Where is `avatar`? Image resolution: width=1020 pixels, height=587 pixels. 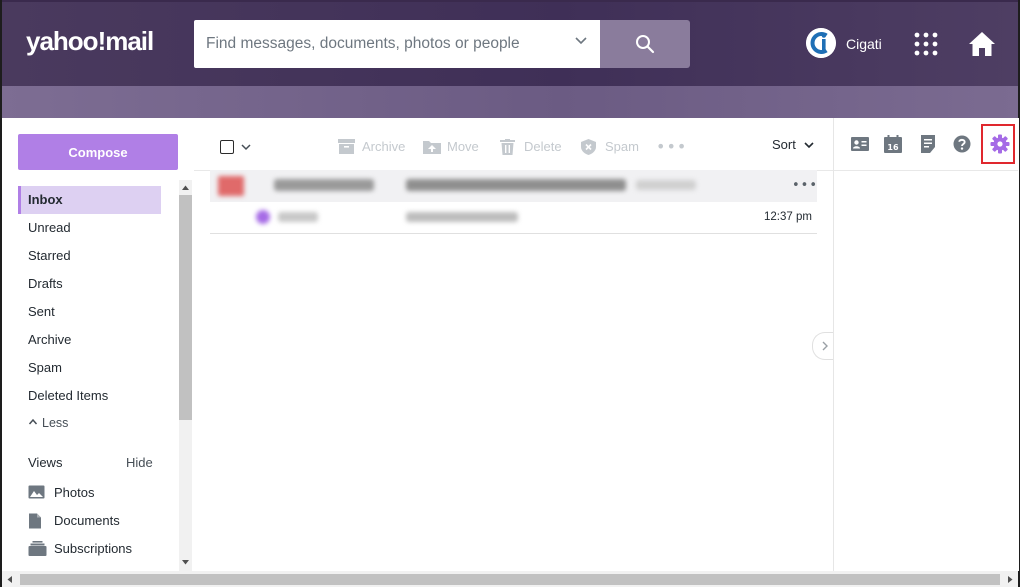 avatar is located at coordinates (821, 43).